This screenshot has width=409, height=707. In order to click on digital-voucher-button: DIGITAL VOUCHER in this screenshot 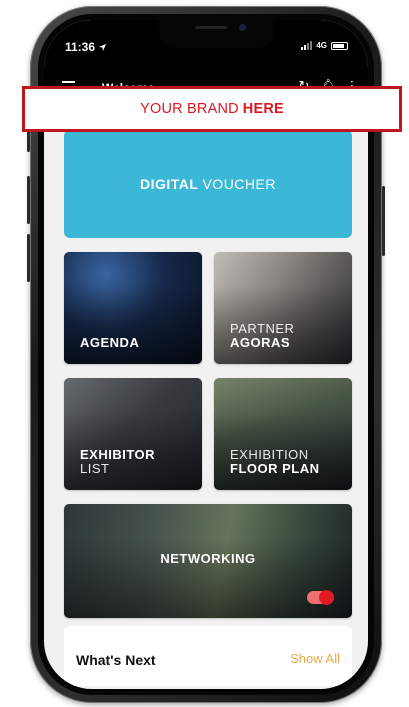, I will do `click(208, 184)`.